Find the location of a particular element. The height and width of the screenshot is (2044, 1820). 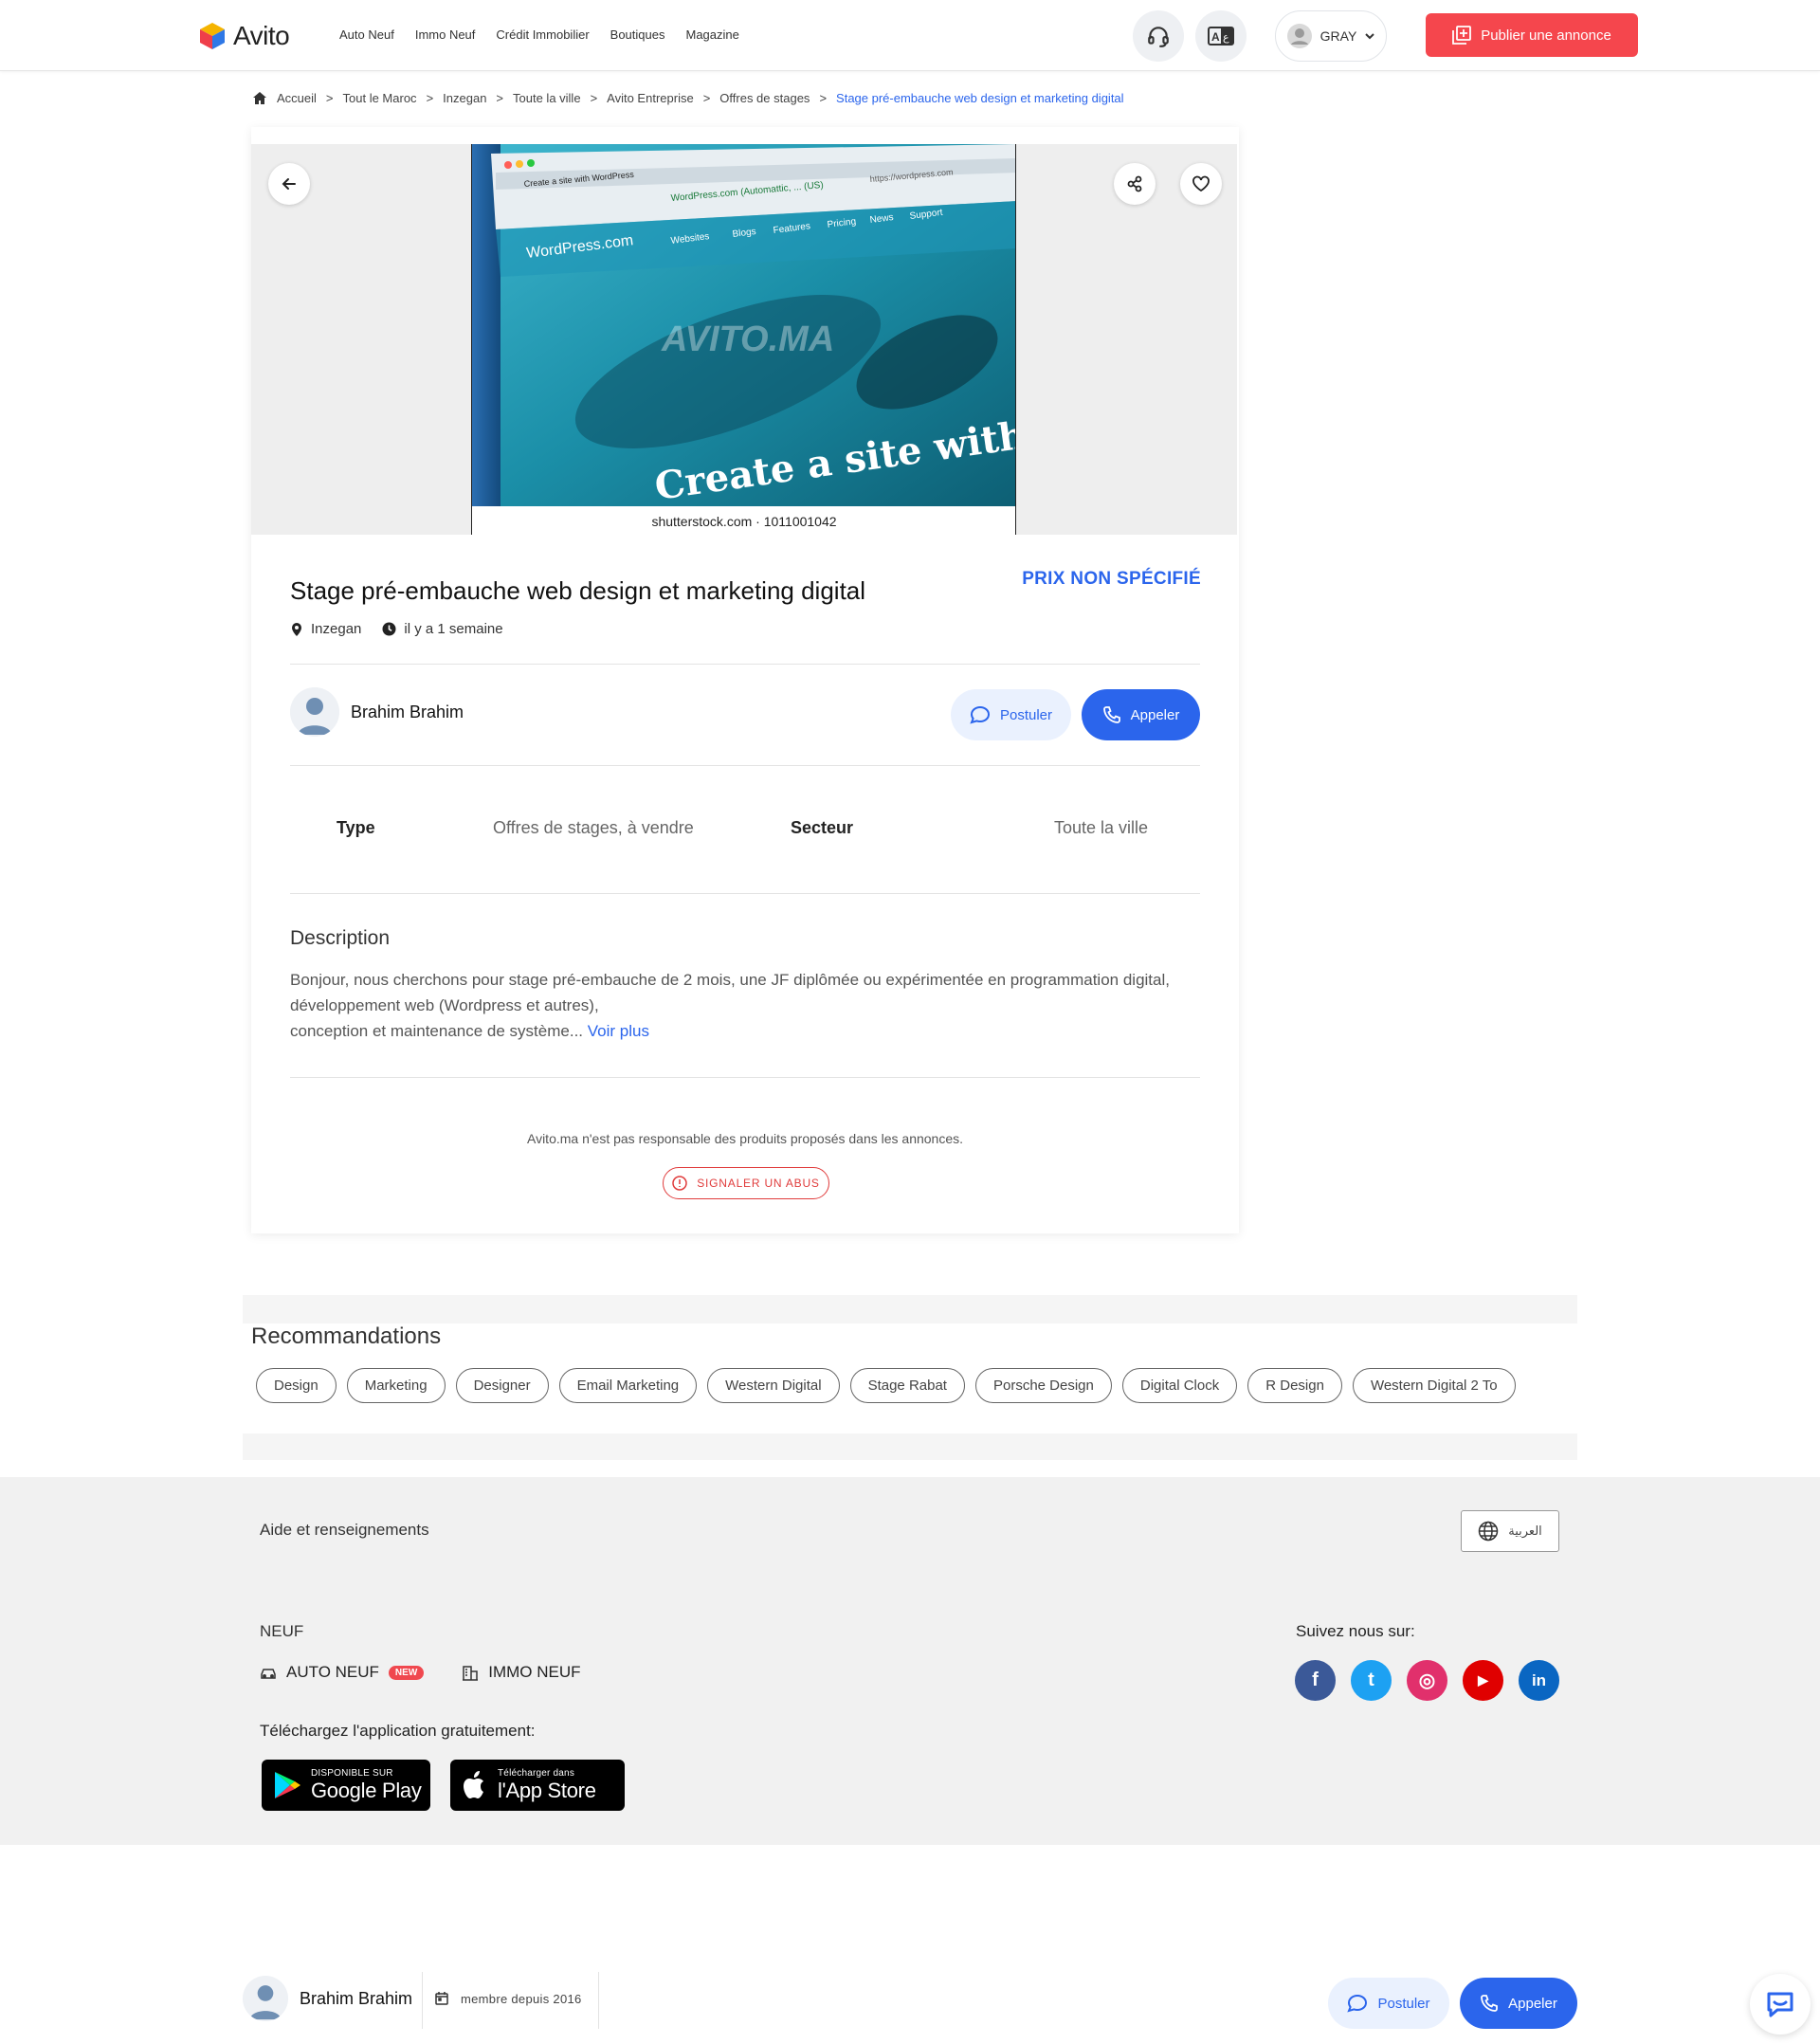

recommendation-tag: Designer is located at coordinates (502, 1385).